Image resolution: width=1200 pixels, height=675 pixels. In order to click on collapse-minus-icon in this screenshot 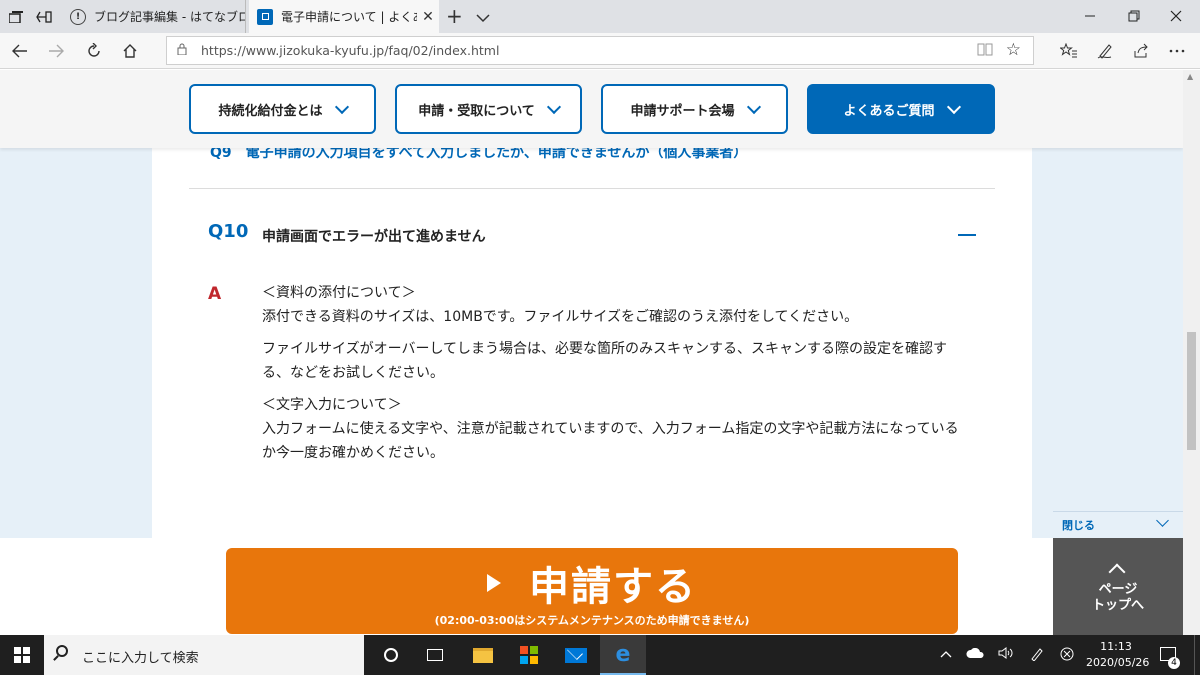, I will do `click(967, 235)`.